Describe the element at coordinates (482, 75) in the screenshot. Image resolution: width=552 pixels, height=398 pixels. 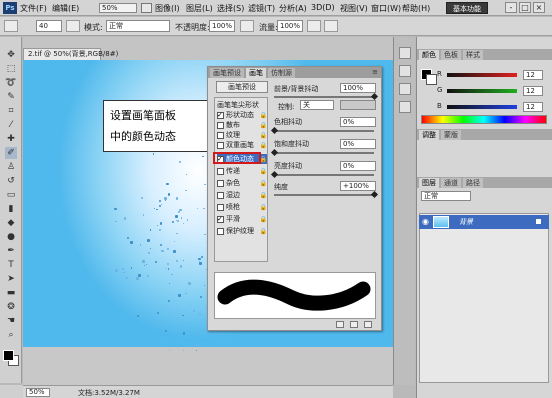
I see `channel-r-slider` at that location.